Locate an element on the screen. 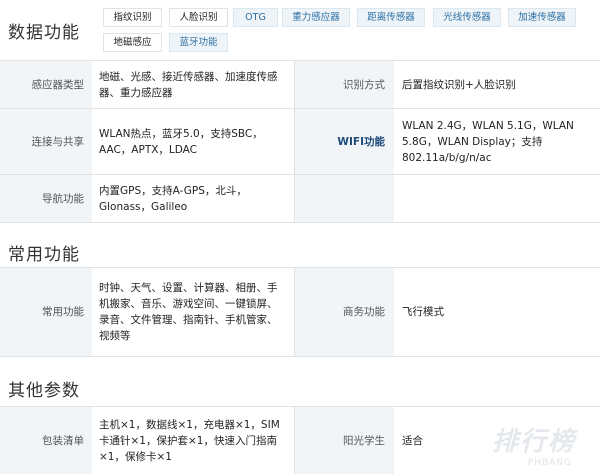 Image resolution: width=600 pixels, height=474 pixels. tag-fingerprint: 指纹识别 is located at coordinates (132, 17).